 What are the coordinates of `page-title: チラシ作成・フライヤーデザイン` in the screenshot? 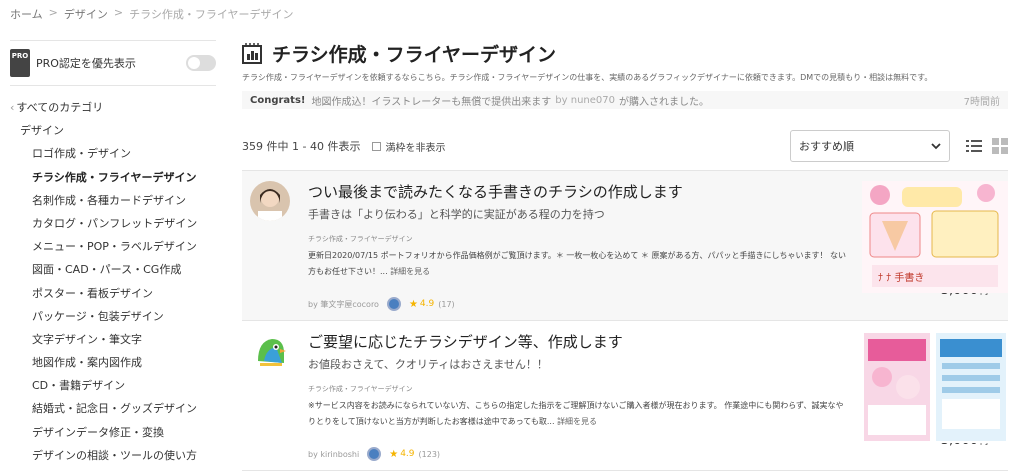 It's located at (414, 54).